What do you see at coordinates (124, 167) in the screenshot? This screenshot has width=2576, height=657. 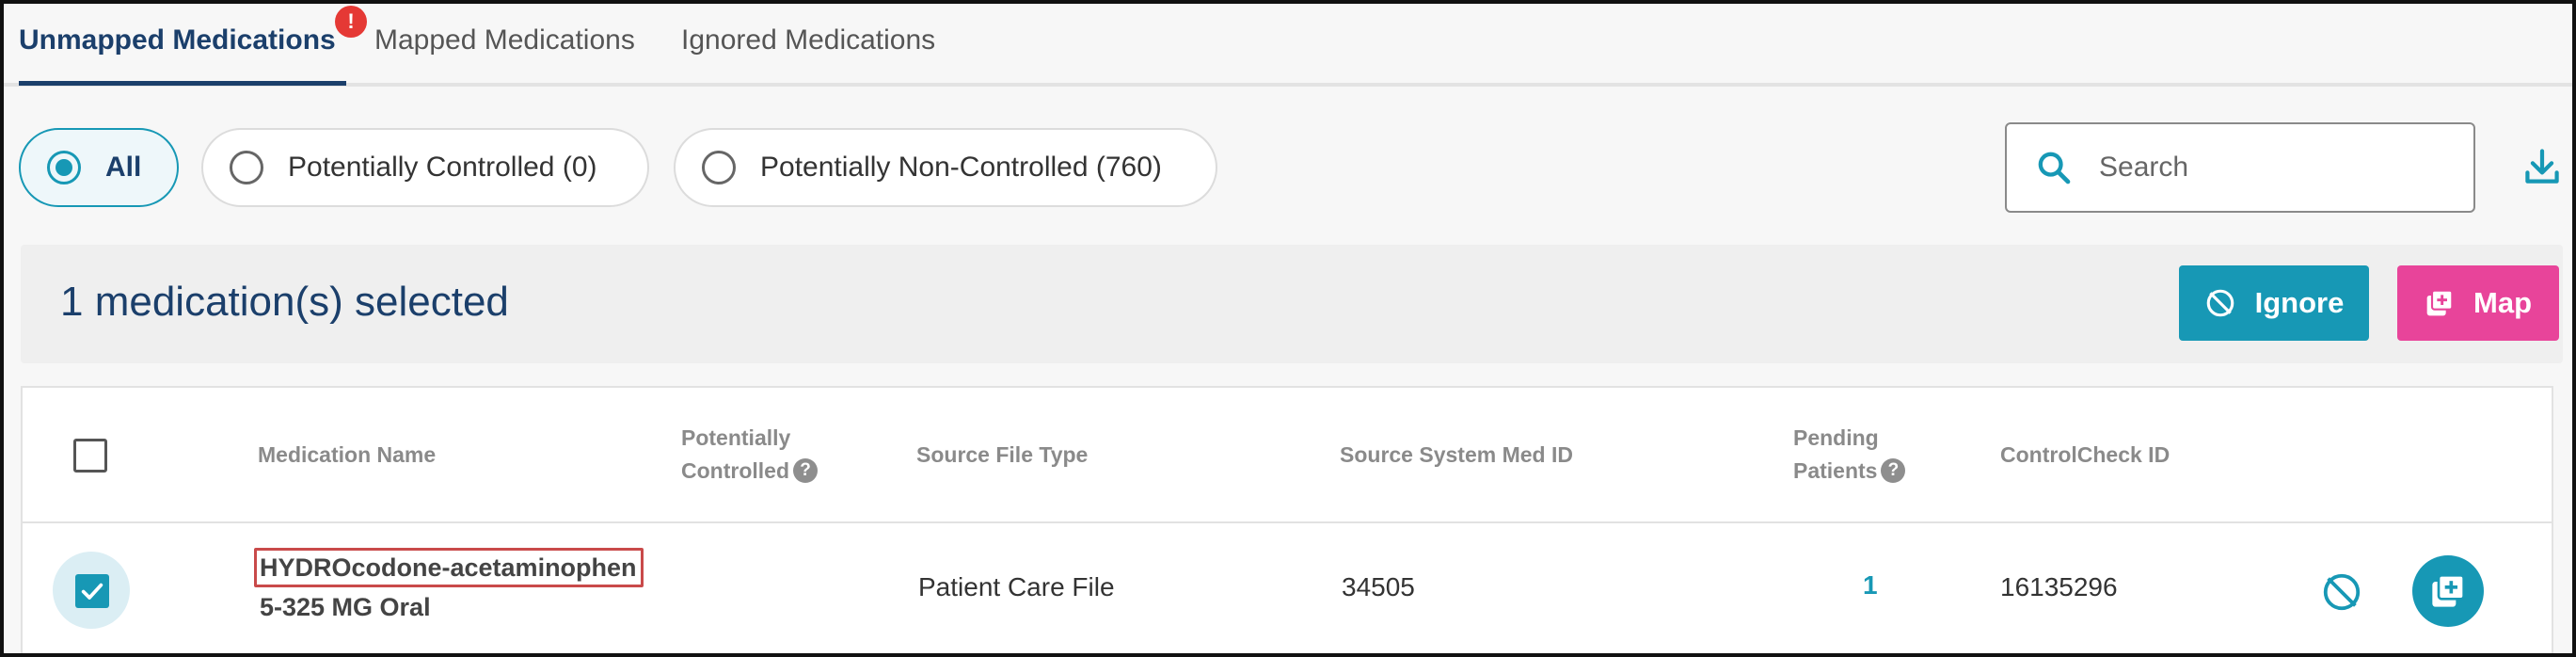 I see `filter-all-label: All` at bounding box center [124, 167].